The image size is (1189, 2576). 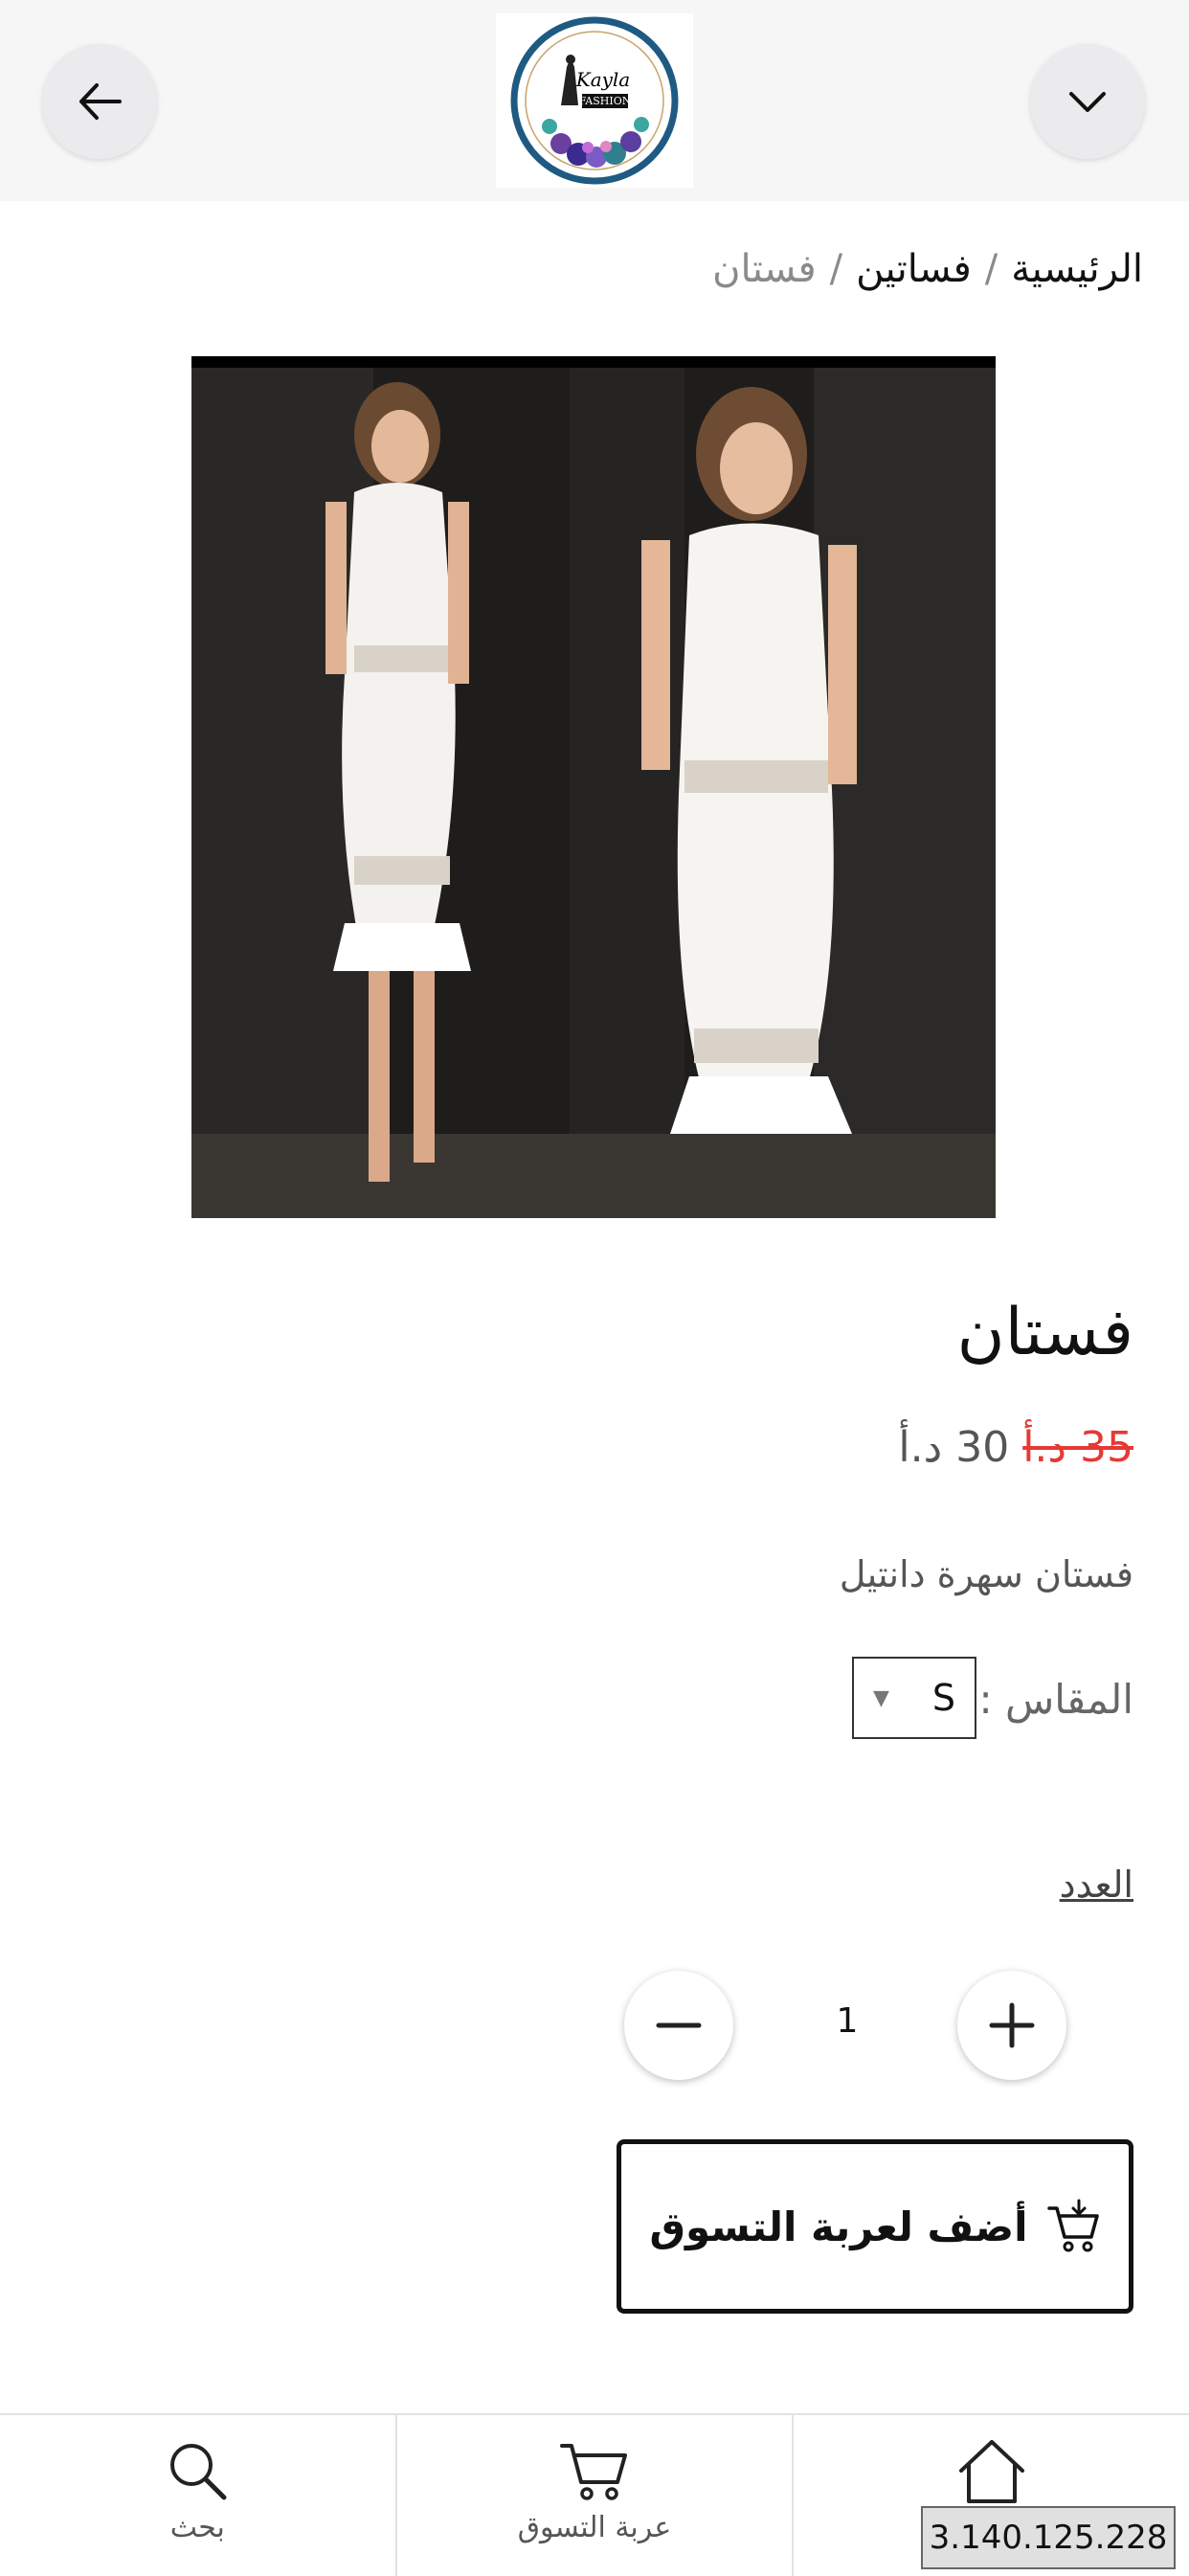 What do you see at coordinates (881, 1697) in the screenshot?
I see `dropdown-arrow-icon: ▼` at bounding box center [881, 1697].